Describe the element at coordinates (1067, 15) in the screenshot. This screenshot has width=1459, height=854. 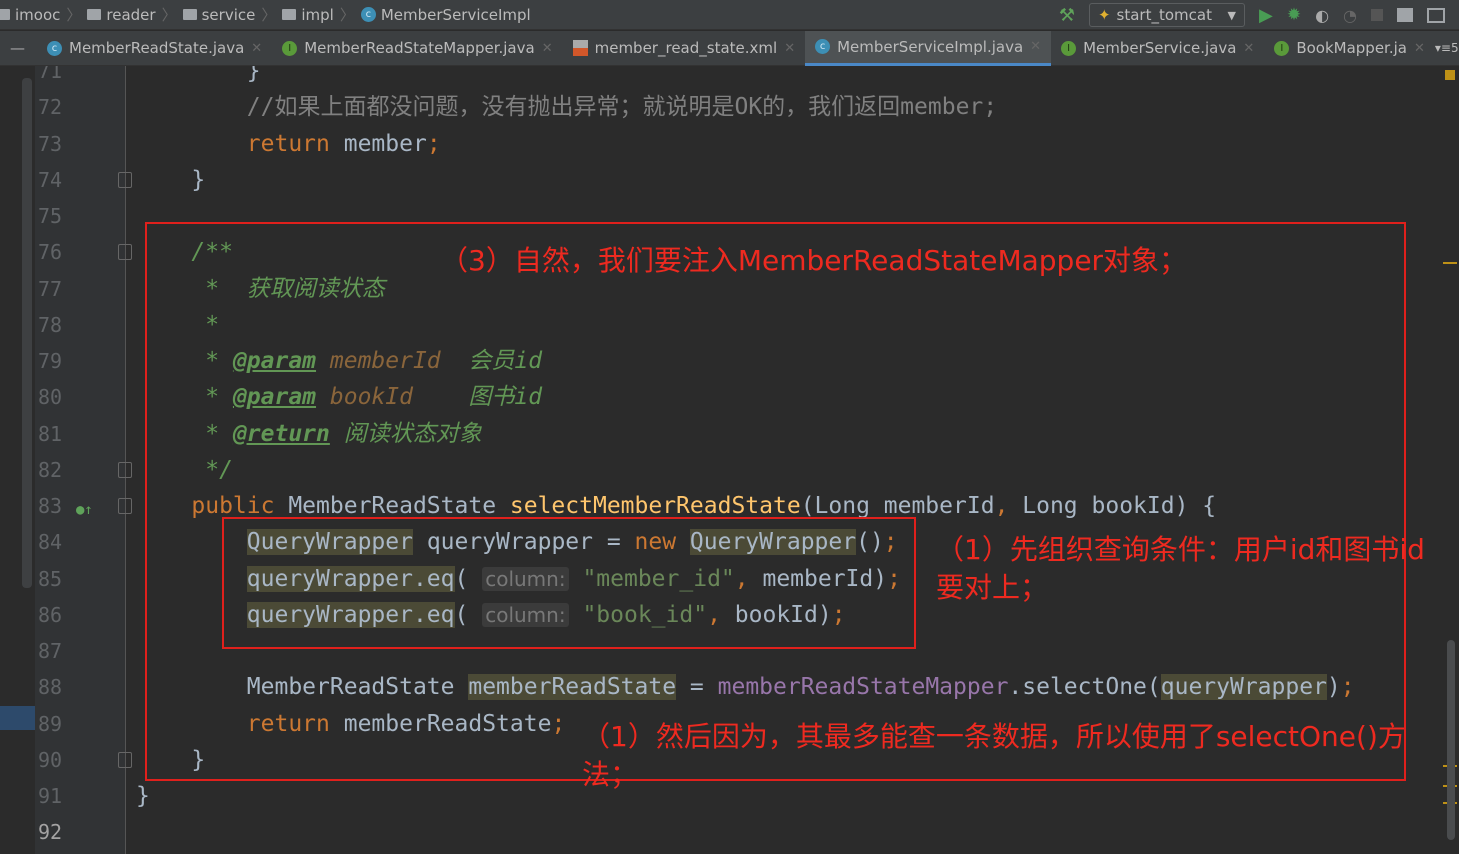
I see `build-hammer-icon: ⚒` at that location.